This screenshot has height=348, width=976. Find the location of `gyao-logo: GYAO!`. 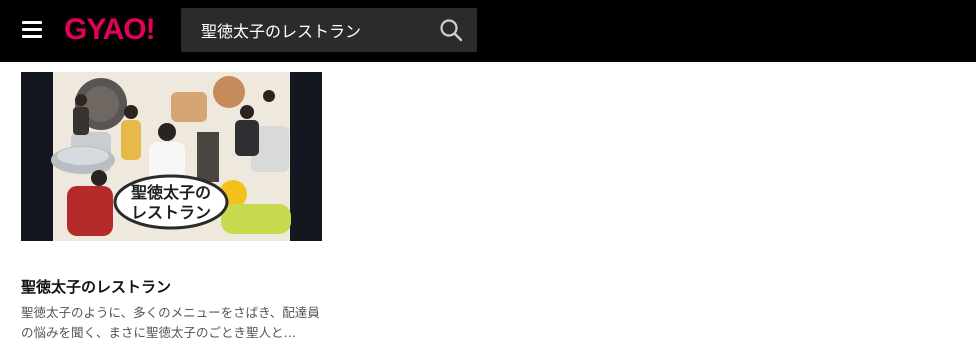

gyao-logo: GYAO! is located at coordinates (110, 30).